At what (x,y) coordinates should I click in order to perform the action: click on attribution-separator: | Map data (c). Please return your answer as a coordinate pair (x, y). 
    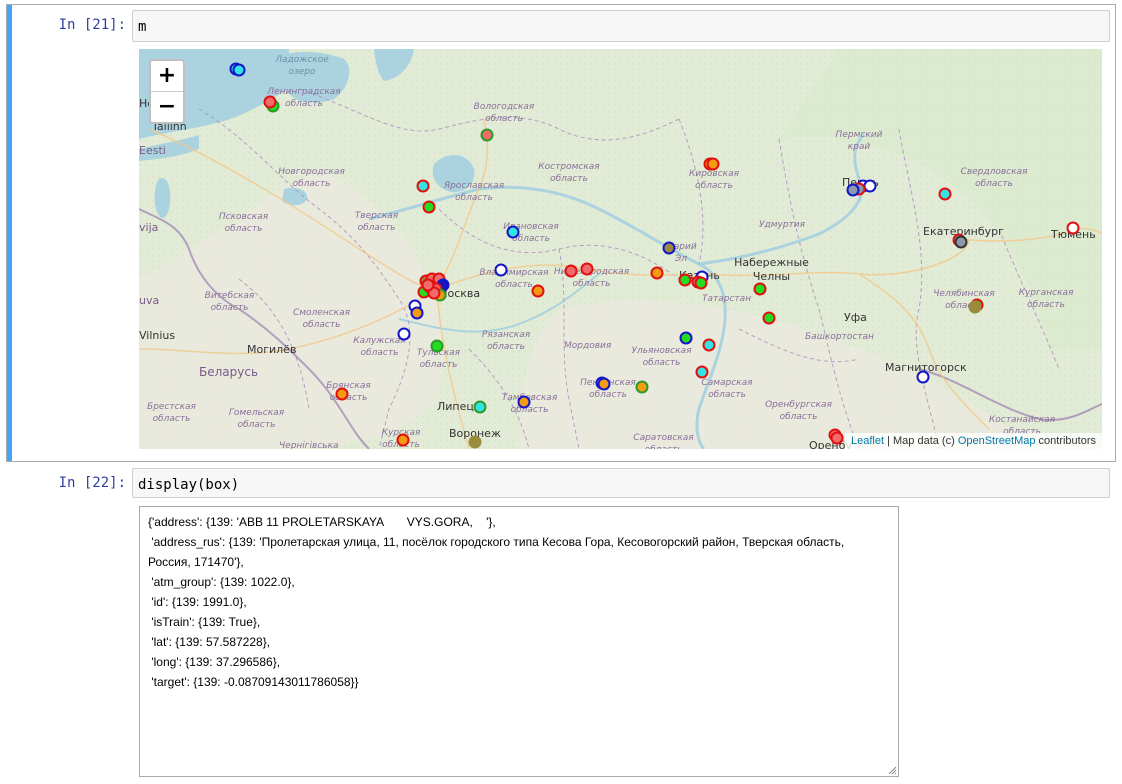
    Looking at the image, I should click on (921, 441).